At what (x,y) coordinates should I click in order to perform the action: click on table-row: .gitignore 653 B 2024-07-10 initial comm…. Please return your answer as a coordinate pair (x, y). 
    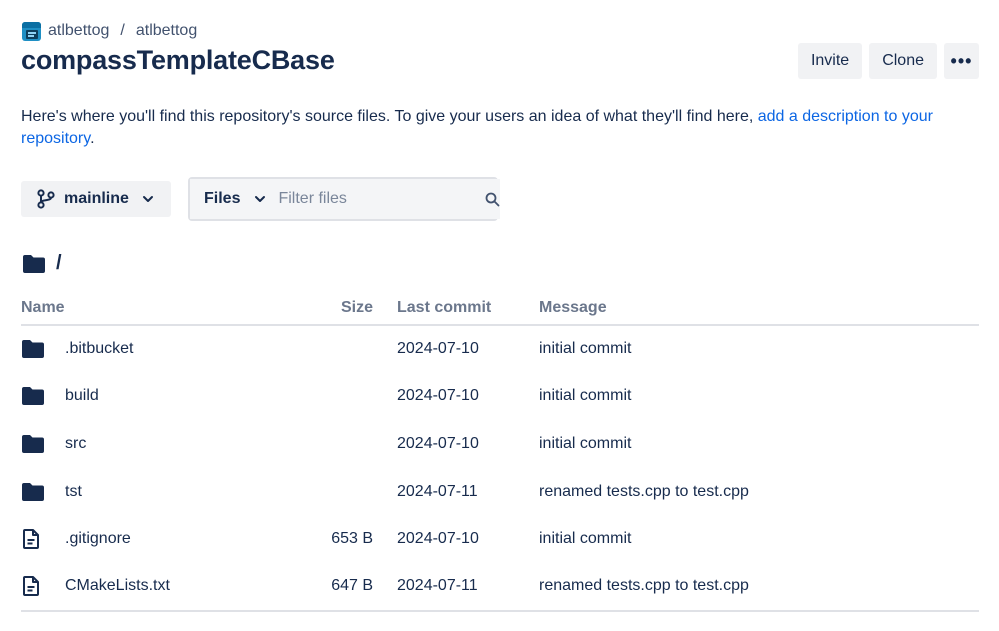
    Looking at the image, I should click on (500, 539).